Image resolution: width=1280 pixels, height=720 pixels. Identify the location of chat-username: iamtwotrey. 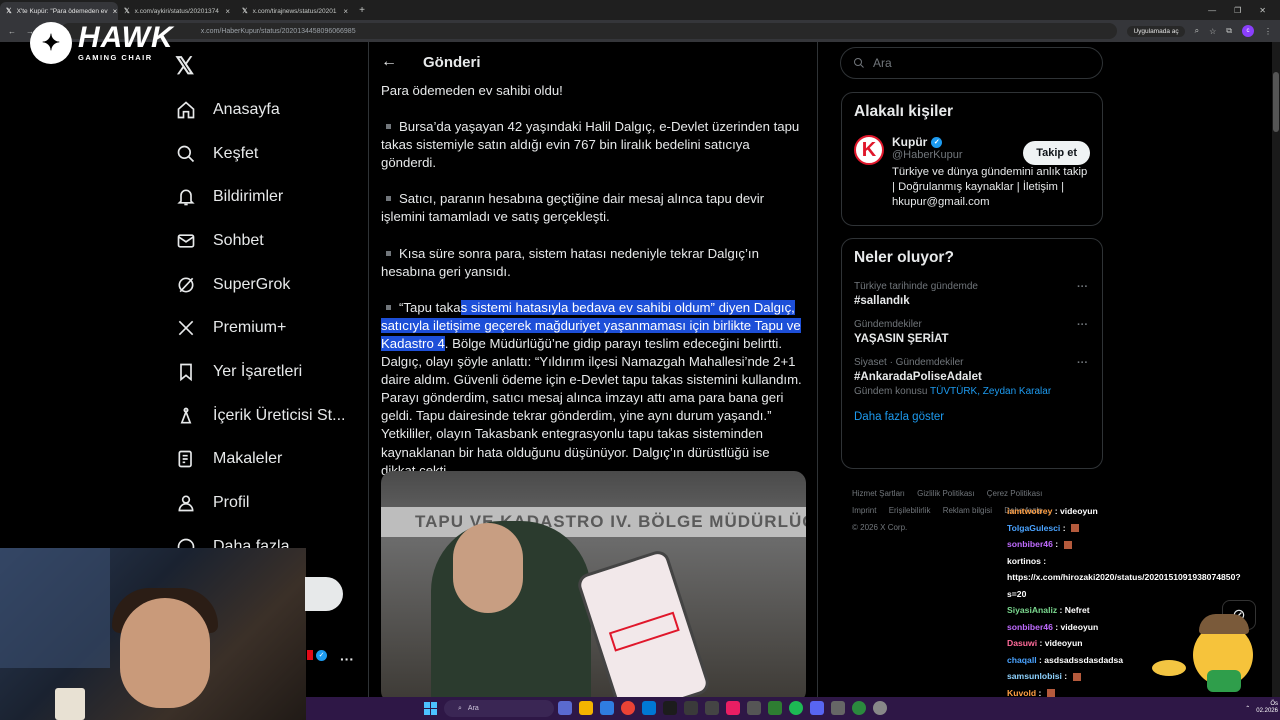
(1029, 511).